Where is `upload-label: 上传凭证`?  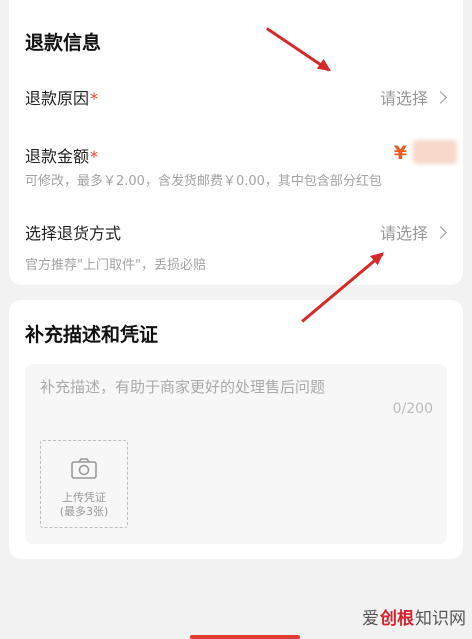 upload-label: 上传凭证 is located at coordinates (84, 497).